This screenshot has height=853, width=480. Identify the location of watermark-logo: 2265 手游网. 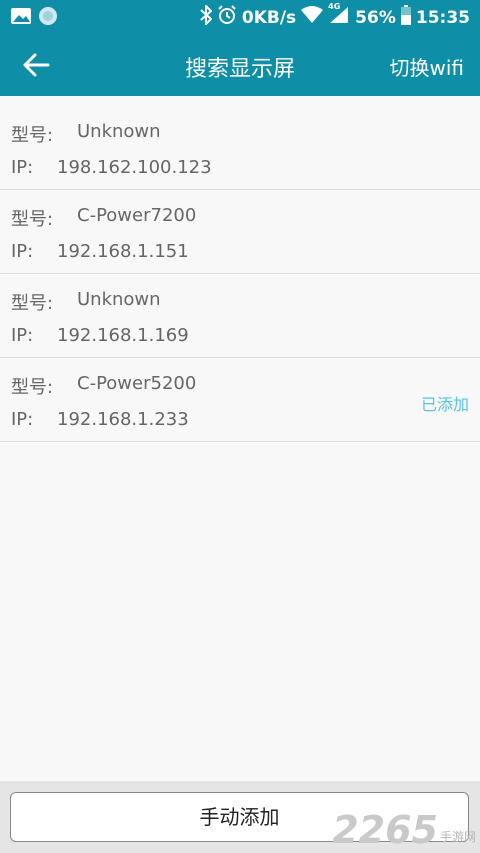
(404, 830).